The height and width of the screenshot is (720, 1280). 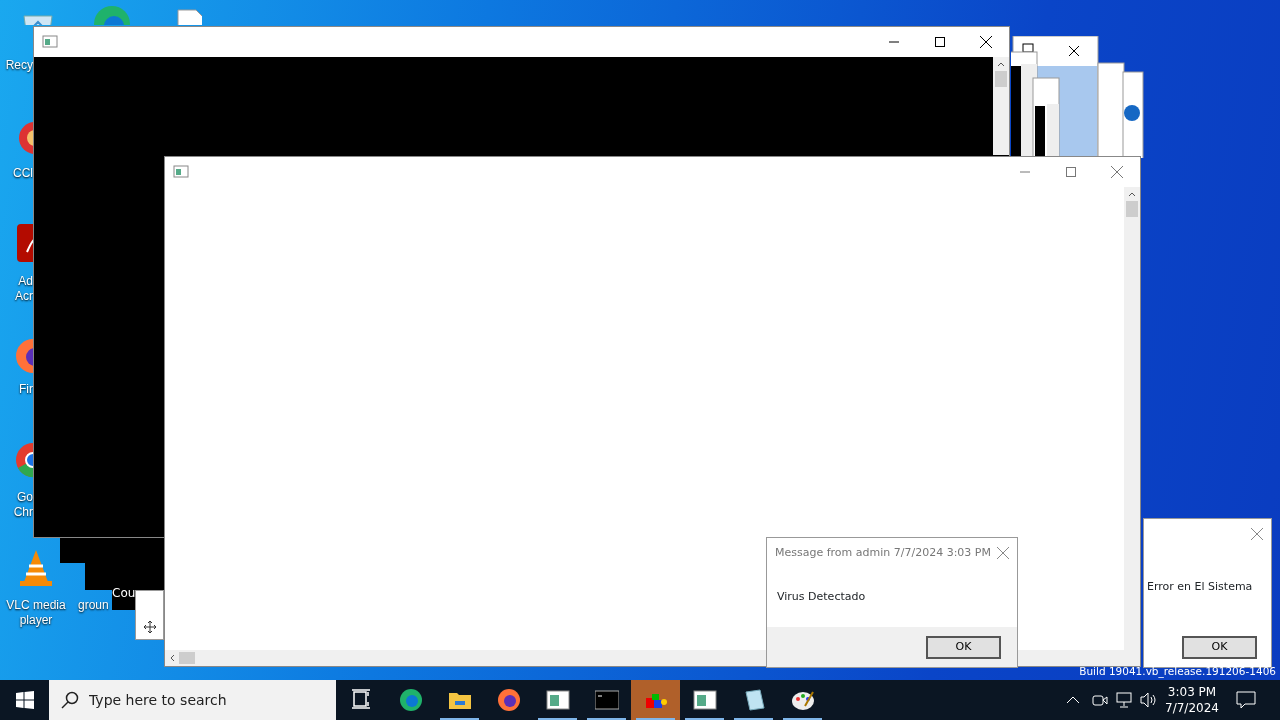 I want to click on notification-icon, so click(x=1246, y=700).